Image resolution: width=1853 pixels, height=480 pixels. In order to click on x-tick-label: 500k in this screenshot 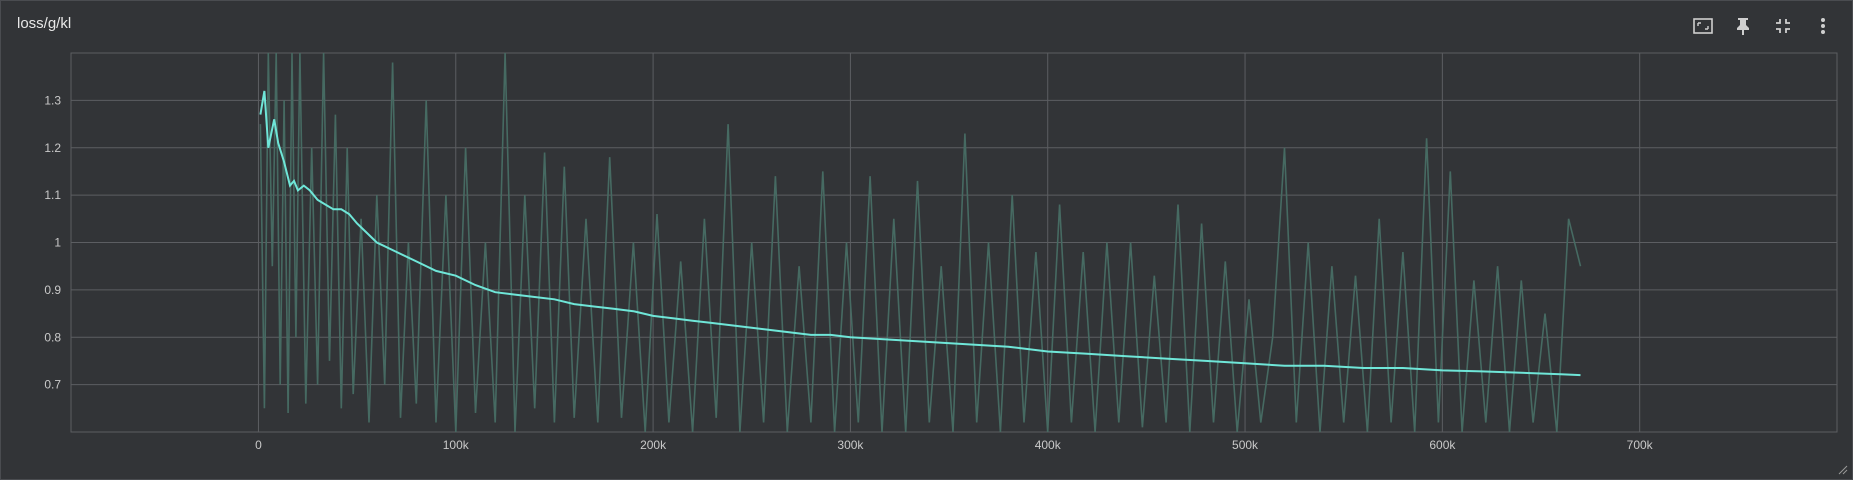, I will do `click(1245, 445)`.